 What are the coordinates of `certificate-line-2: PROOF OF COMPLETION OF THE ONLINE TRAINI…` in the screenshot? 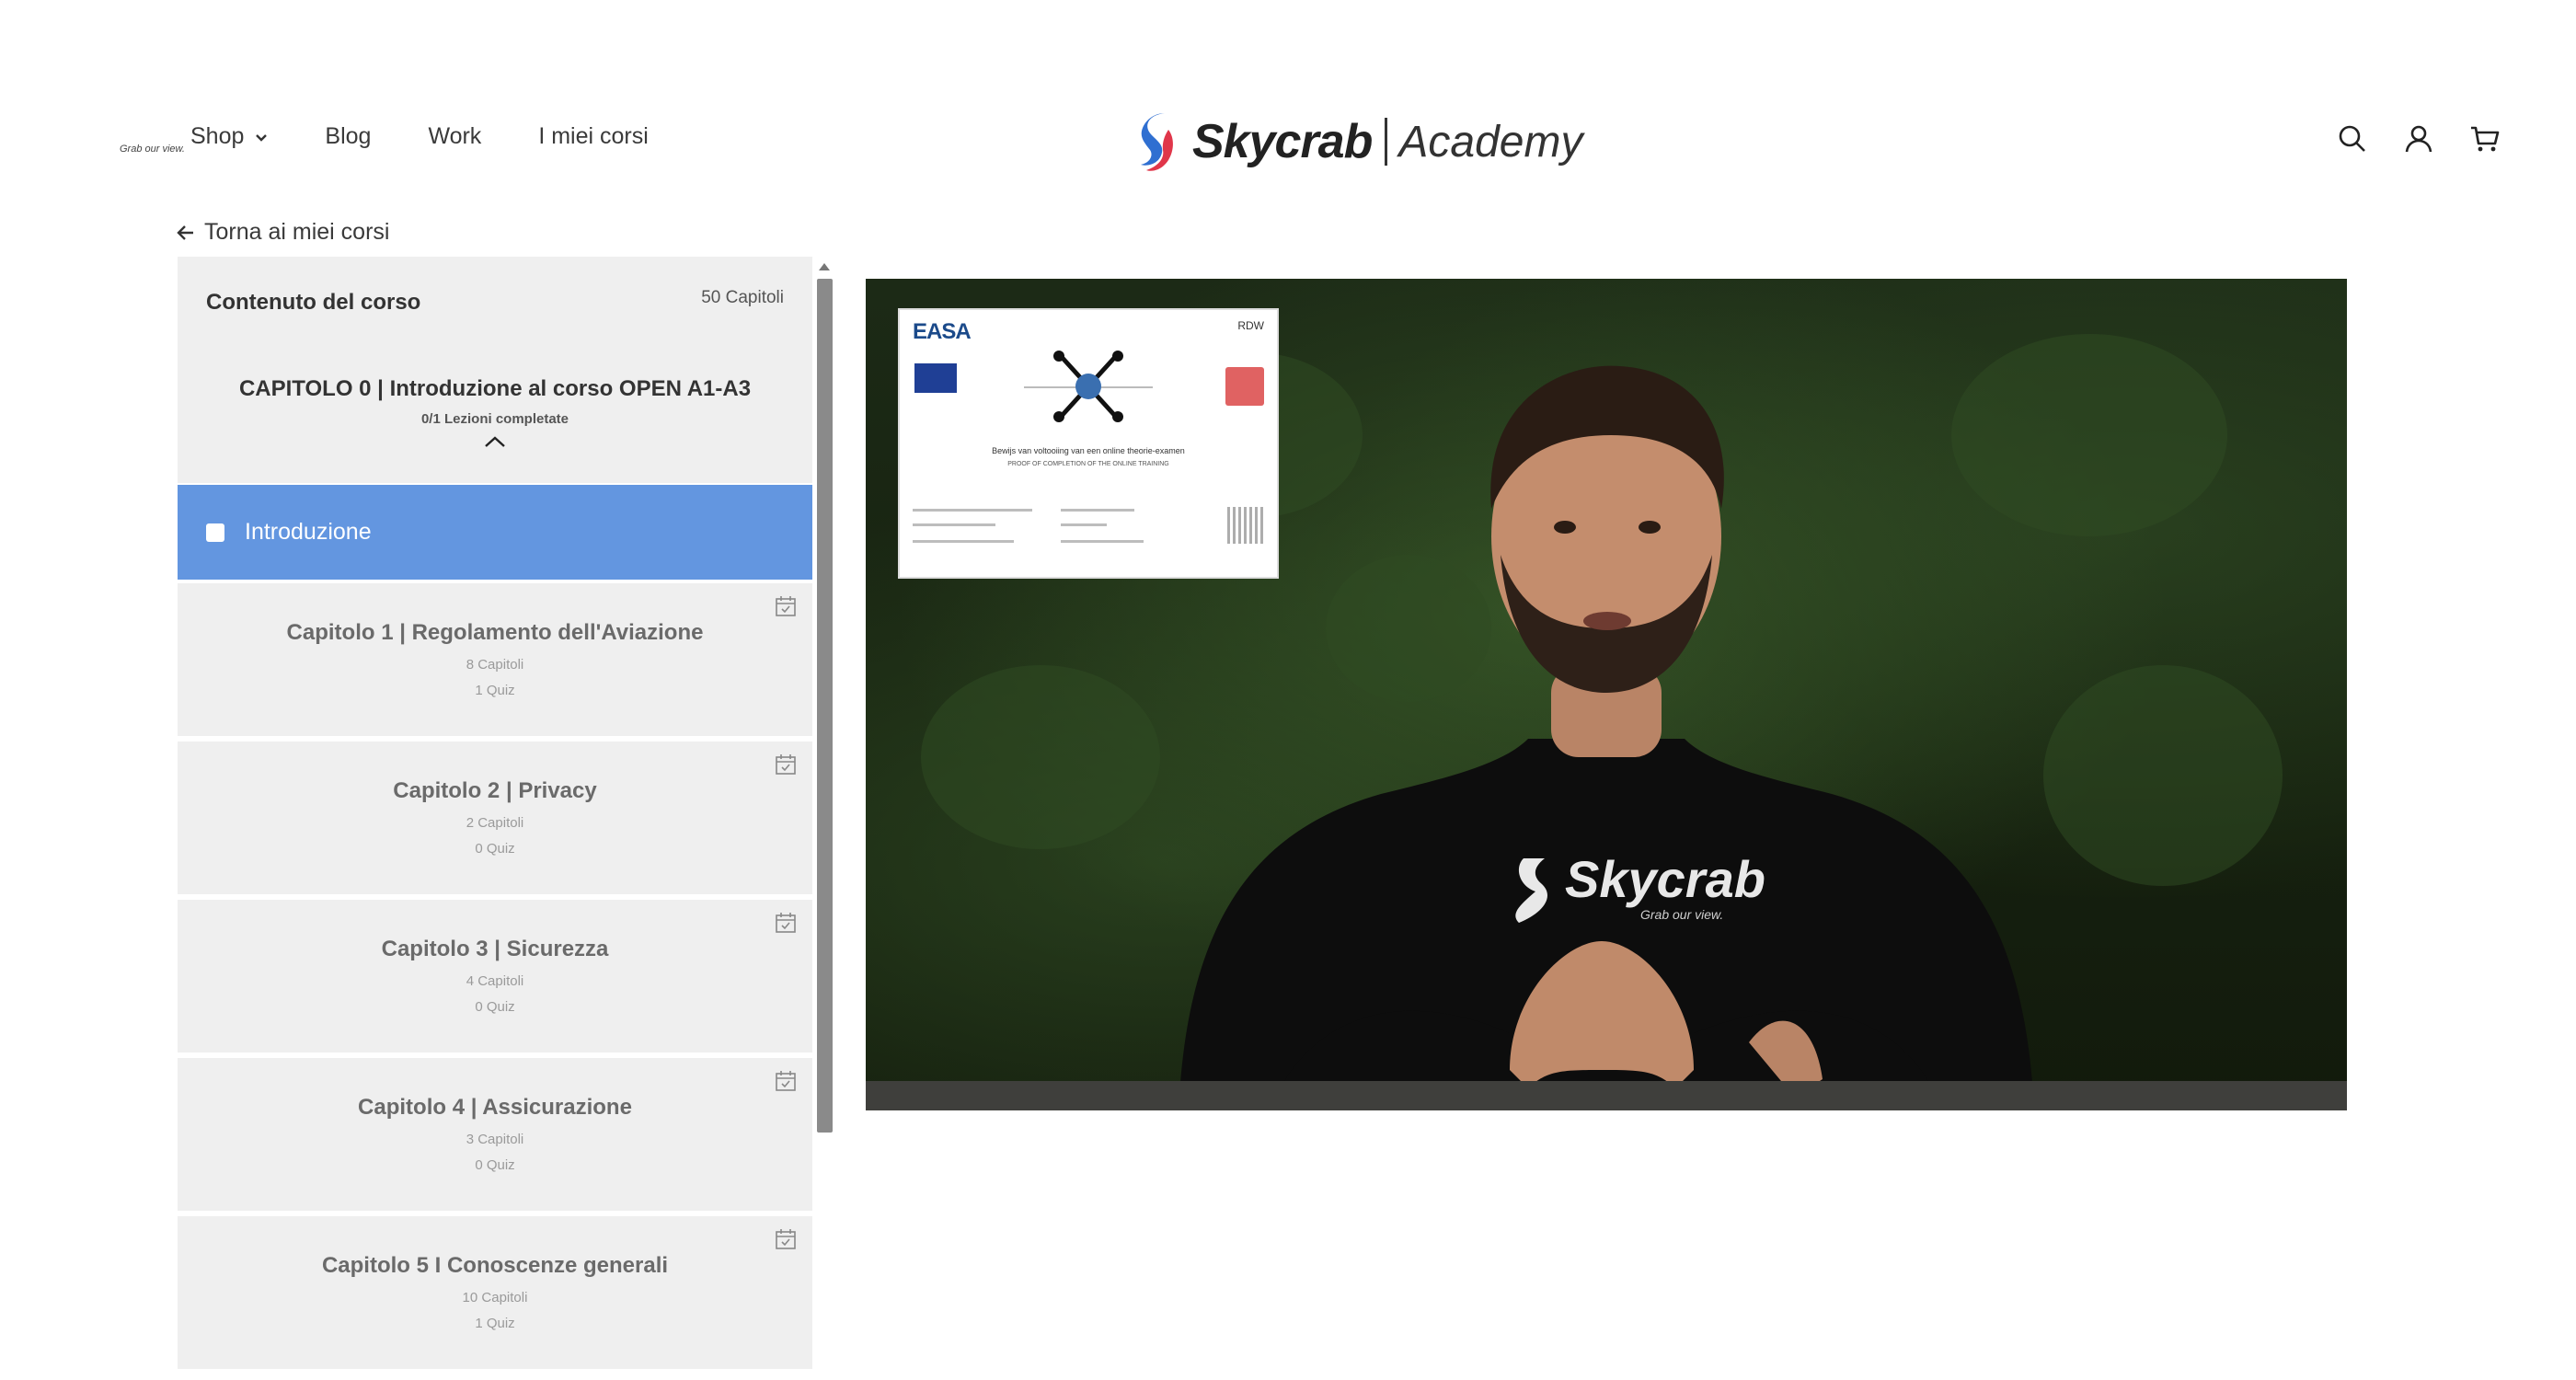 It's located at (1088, 464).